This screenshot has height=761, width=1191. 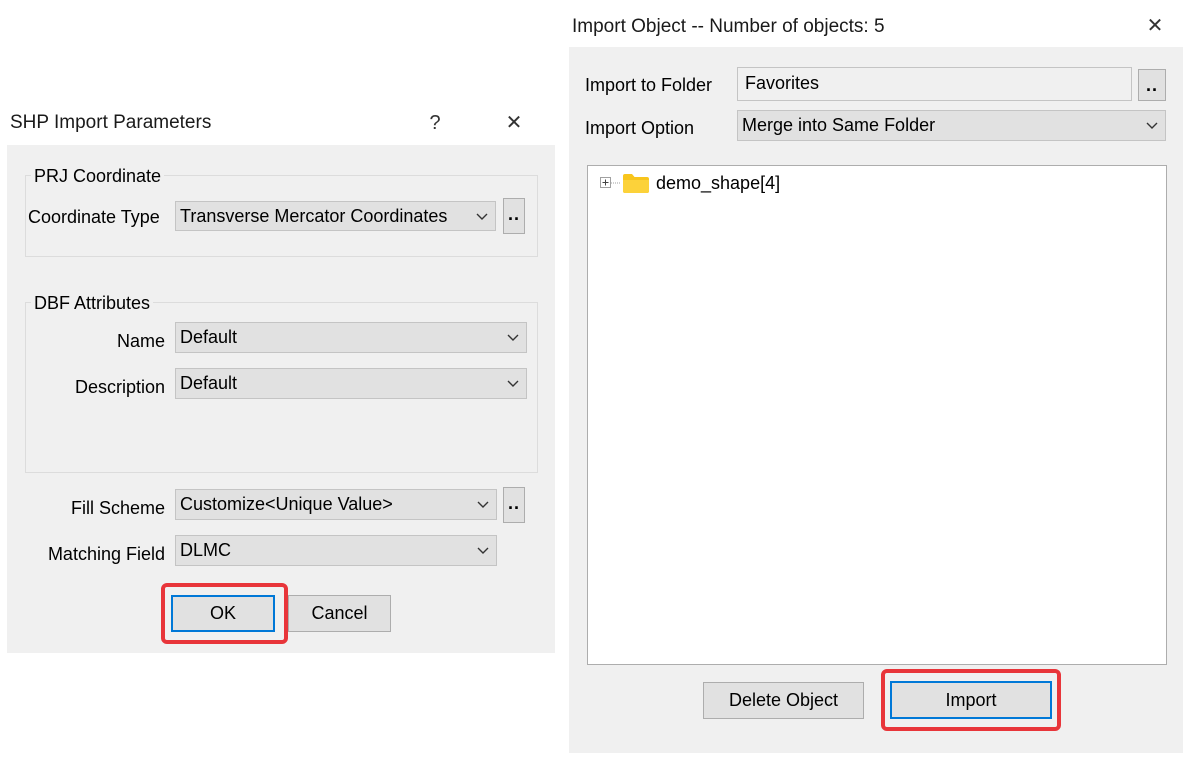 I want to click on import-button: Import, so click(x=971, y=700).